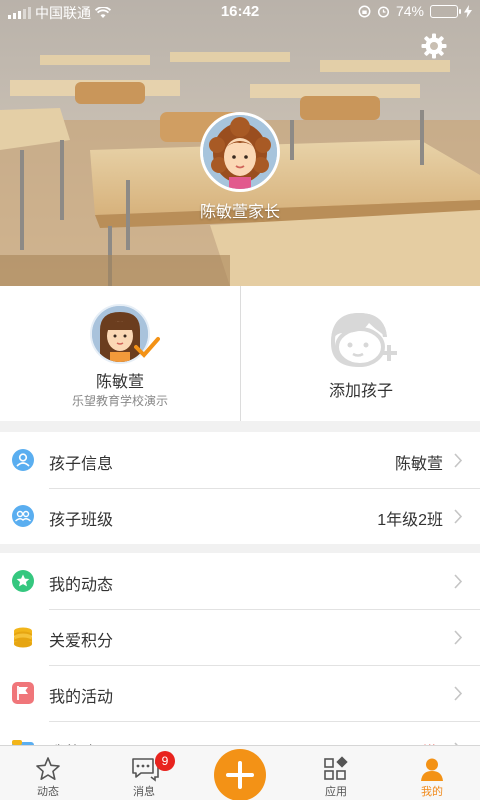 The image size is (480, 800). I want to click on child-class-row: 孩子班级 1年级2班, so click(240, 516).